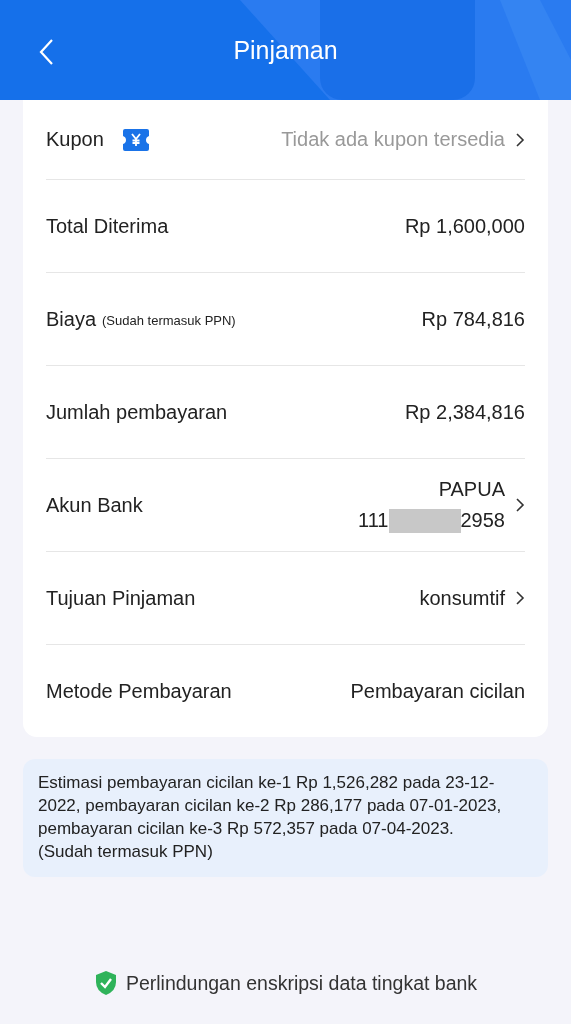 The image size is (571, 1024). Describe the element at coordinates (373, 520) in the screenshot. I see `account-number-start: 111` at that location.